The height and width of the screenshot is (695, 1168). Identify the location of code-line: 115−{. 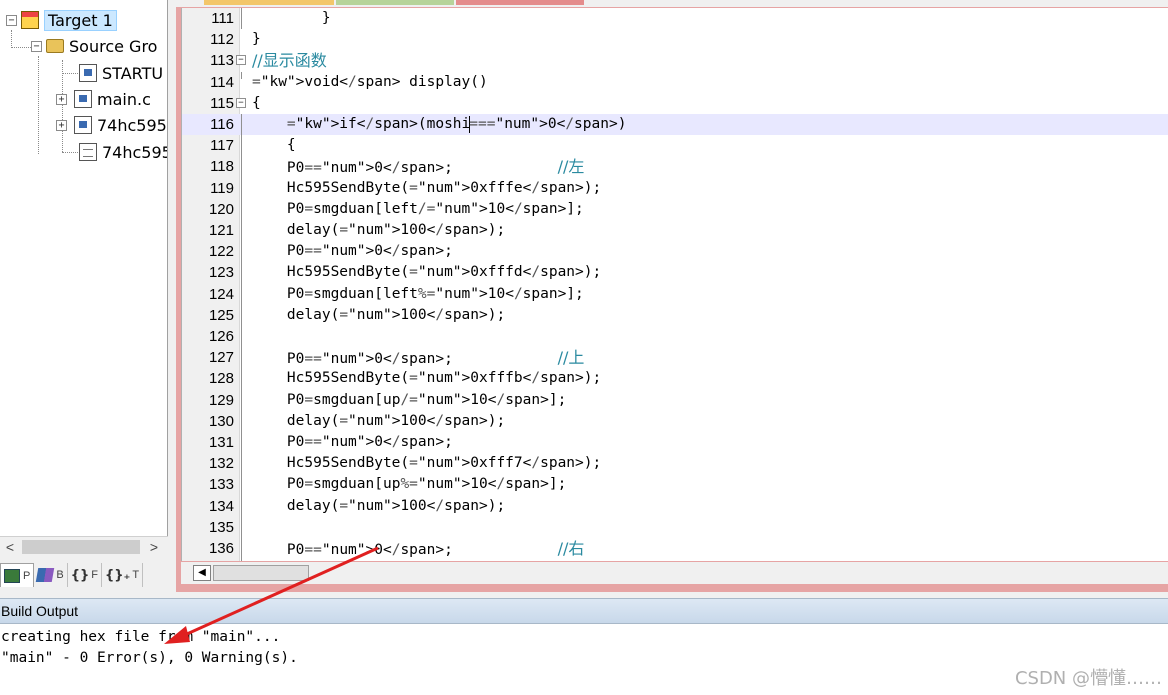
(675, 103).